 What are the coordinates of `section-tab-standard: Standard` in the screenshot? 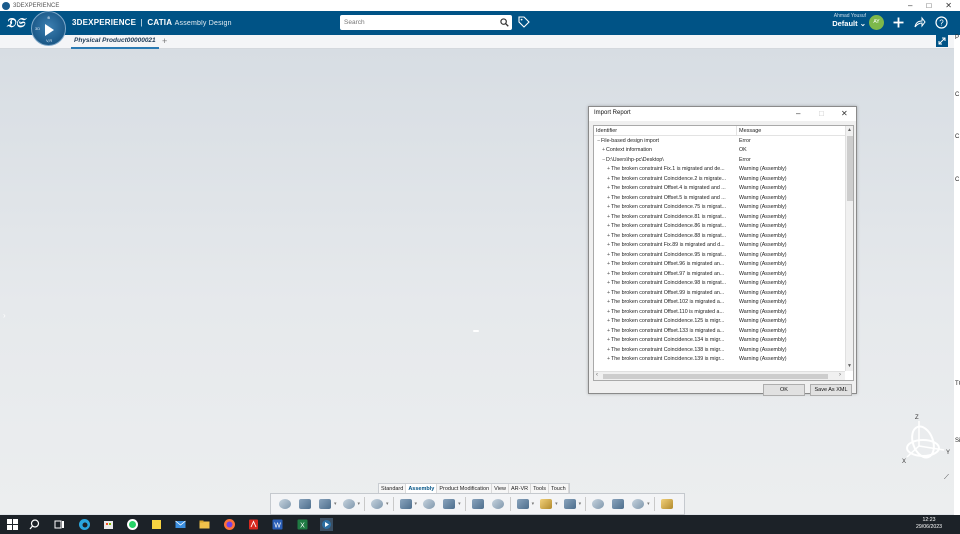 It's located at (393, 488).